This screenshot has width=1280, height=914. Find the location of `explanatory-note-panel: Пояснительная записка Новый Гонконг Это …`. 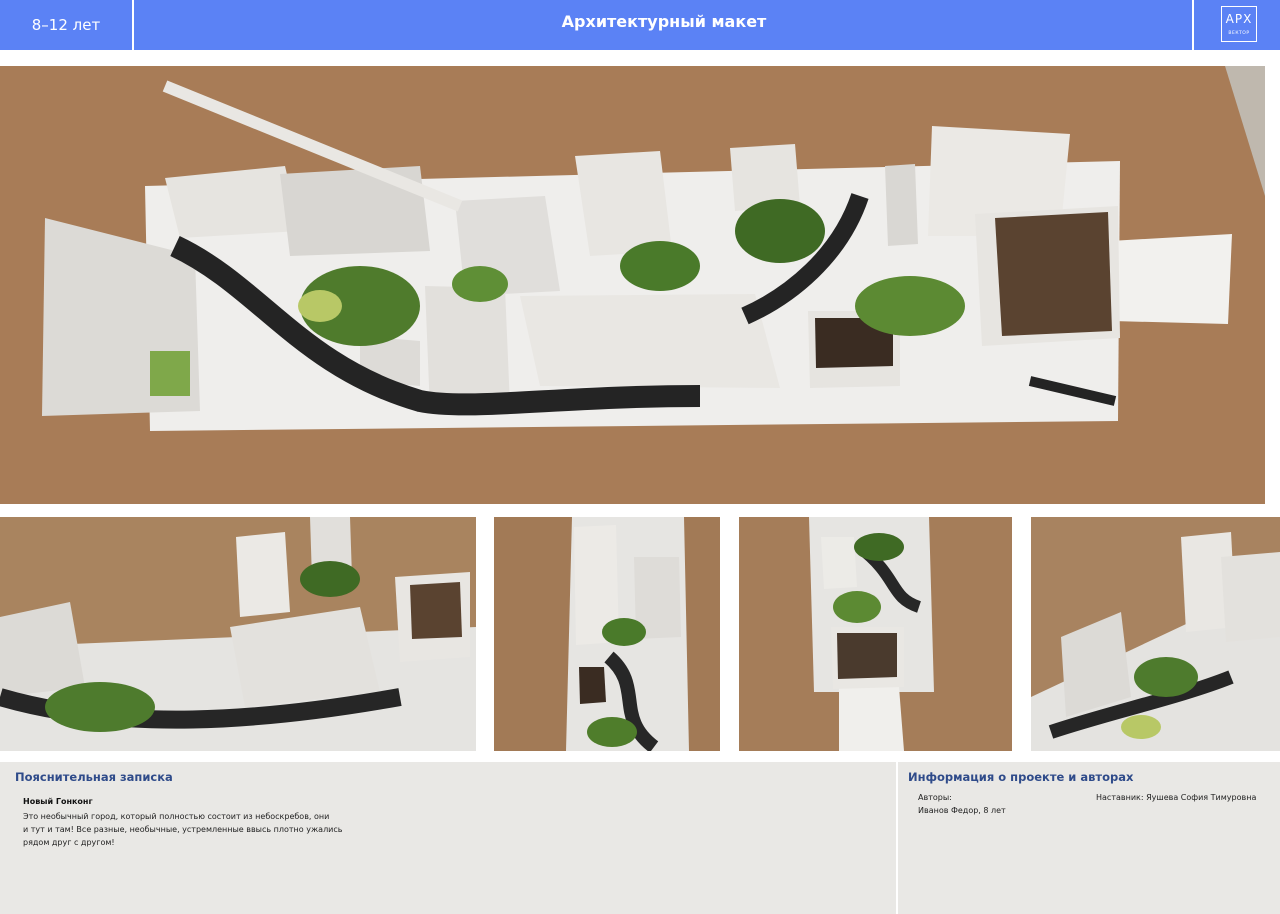

explanatory-note-panel: Пояснительная записка Новый Гонконг Это … is located at coordinates (448, 838).